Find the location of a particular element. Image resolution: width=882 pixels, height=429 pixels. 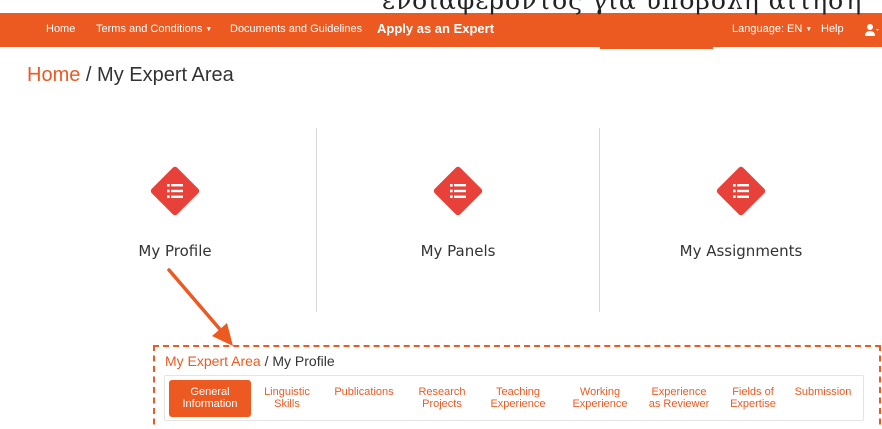

tab-linguistic-skills: Linguistic Skills is located at coordinates (287, 398).